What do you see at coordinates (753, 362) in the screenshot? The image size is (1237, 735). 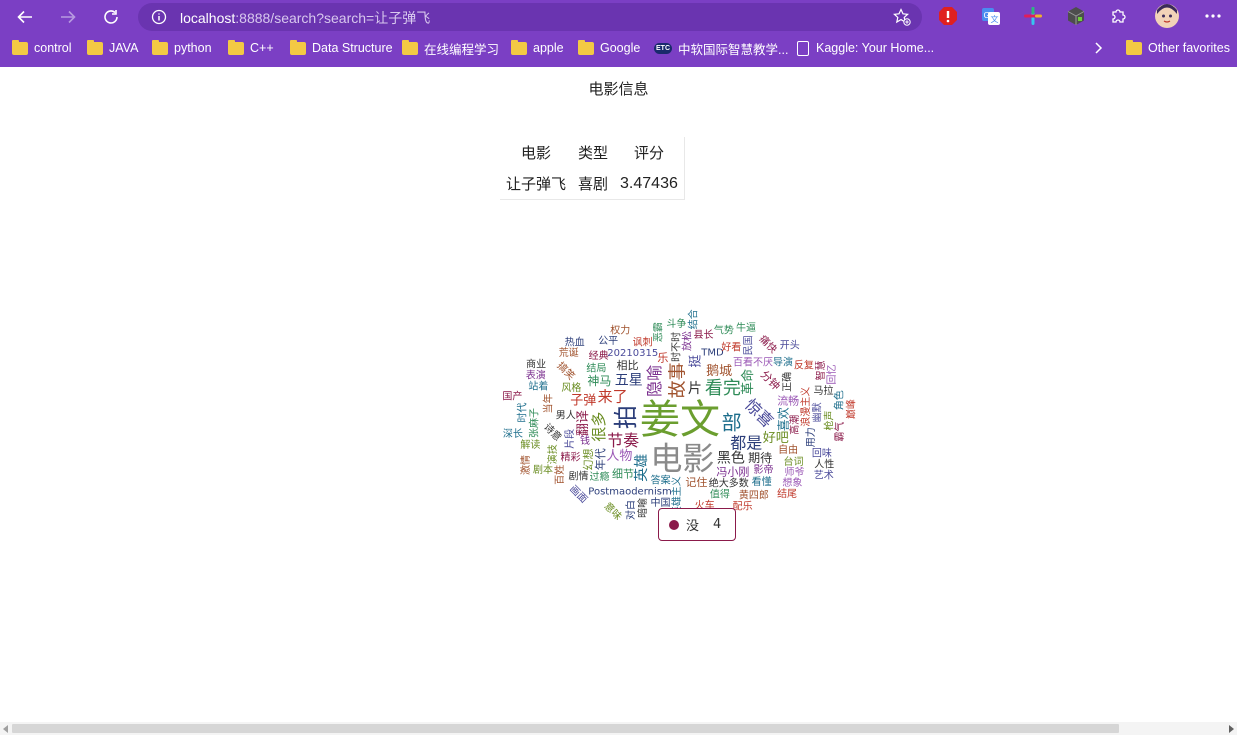 I see `wordcloud-word: 百看不厌` at bounding box center [753, 362].